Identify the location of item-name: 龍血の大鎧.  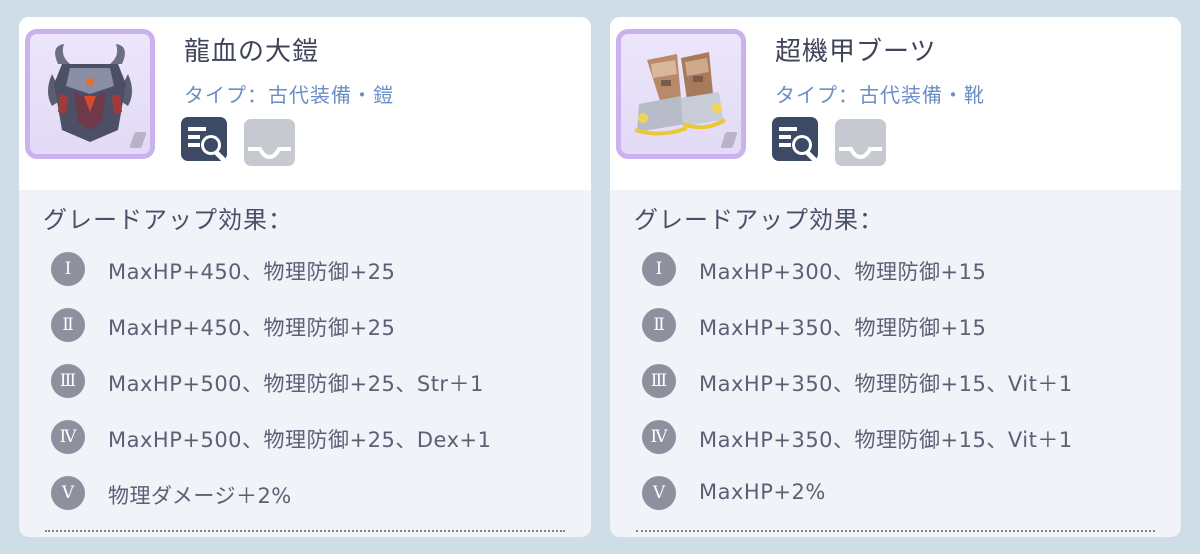
(252, 52).